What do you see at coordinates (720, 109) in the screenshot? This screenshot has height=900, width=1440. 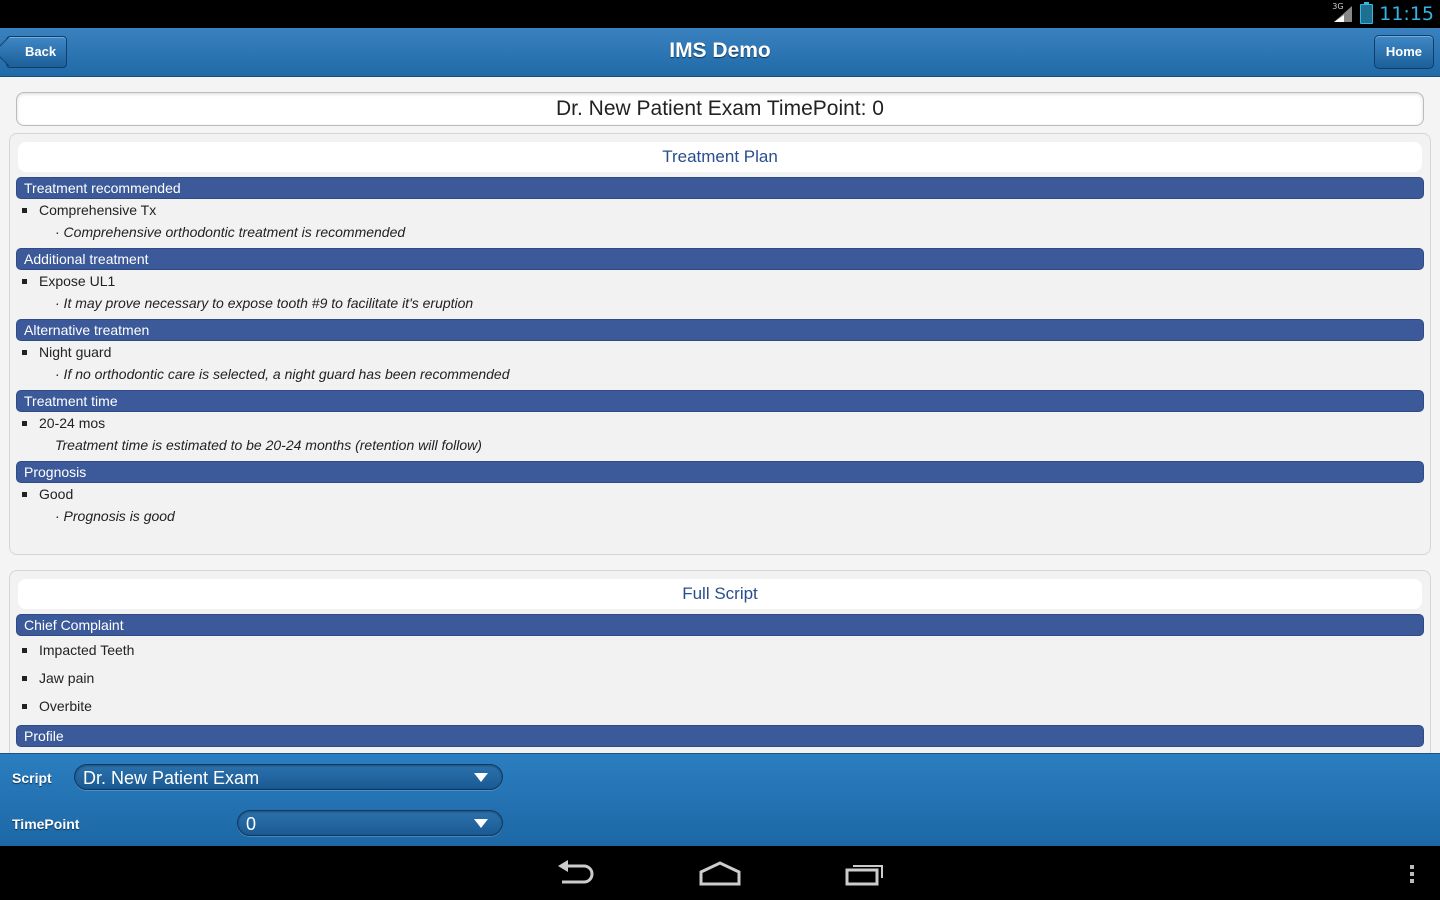 I see `page-title: Dr. New Patient Exam TimePoint: 0` at bounding box center [720, 109].